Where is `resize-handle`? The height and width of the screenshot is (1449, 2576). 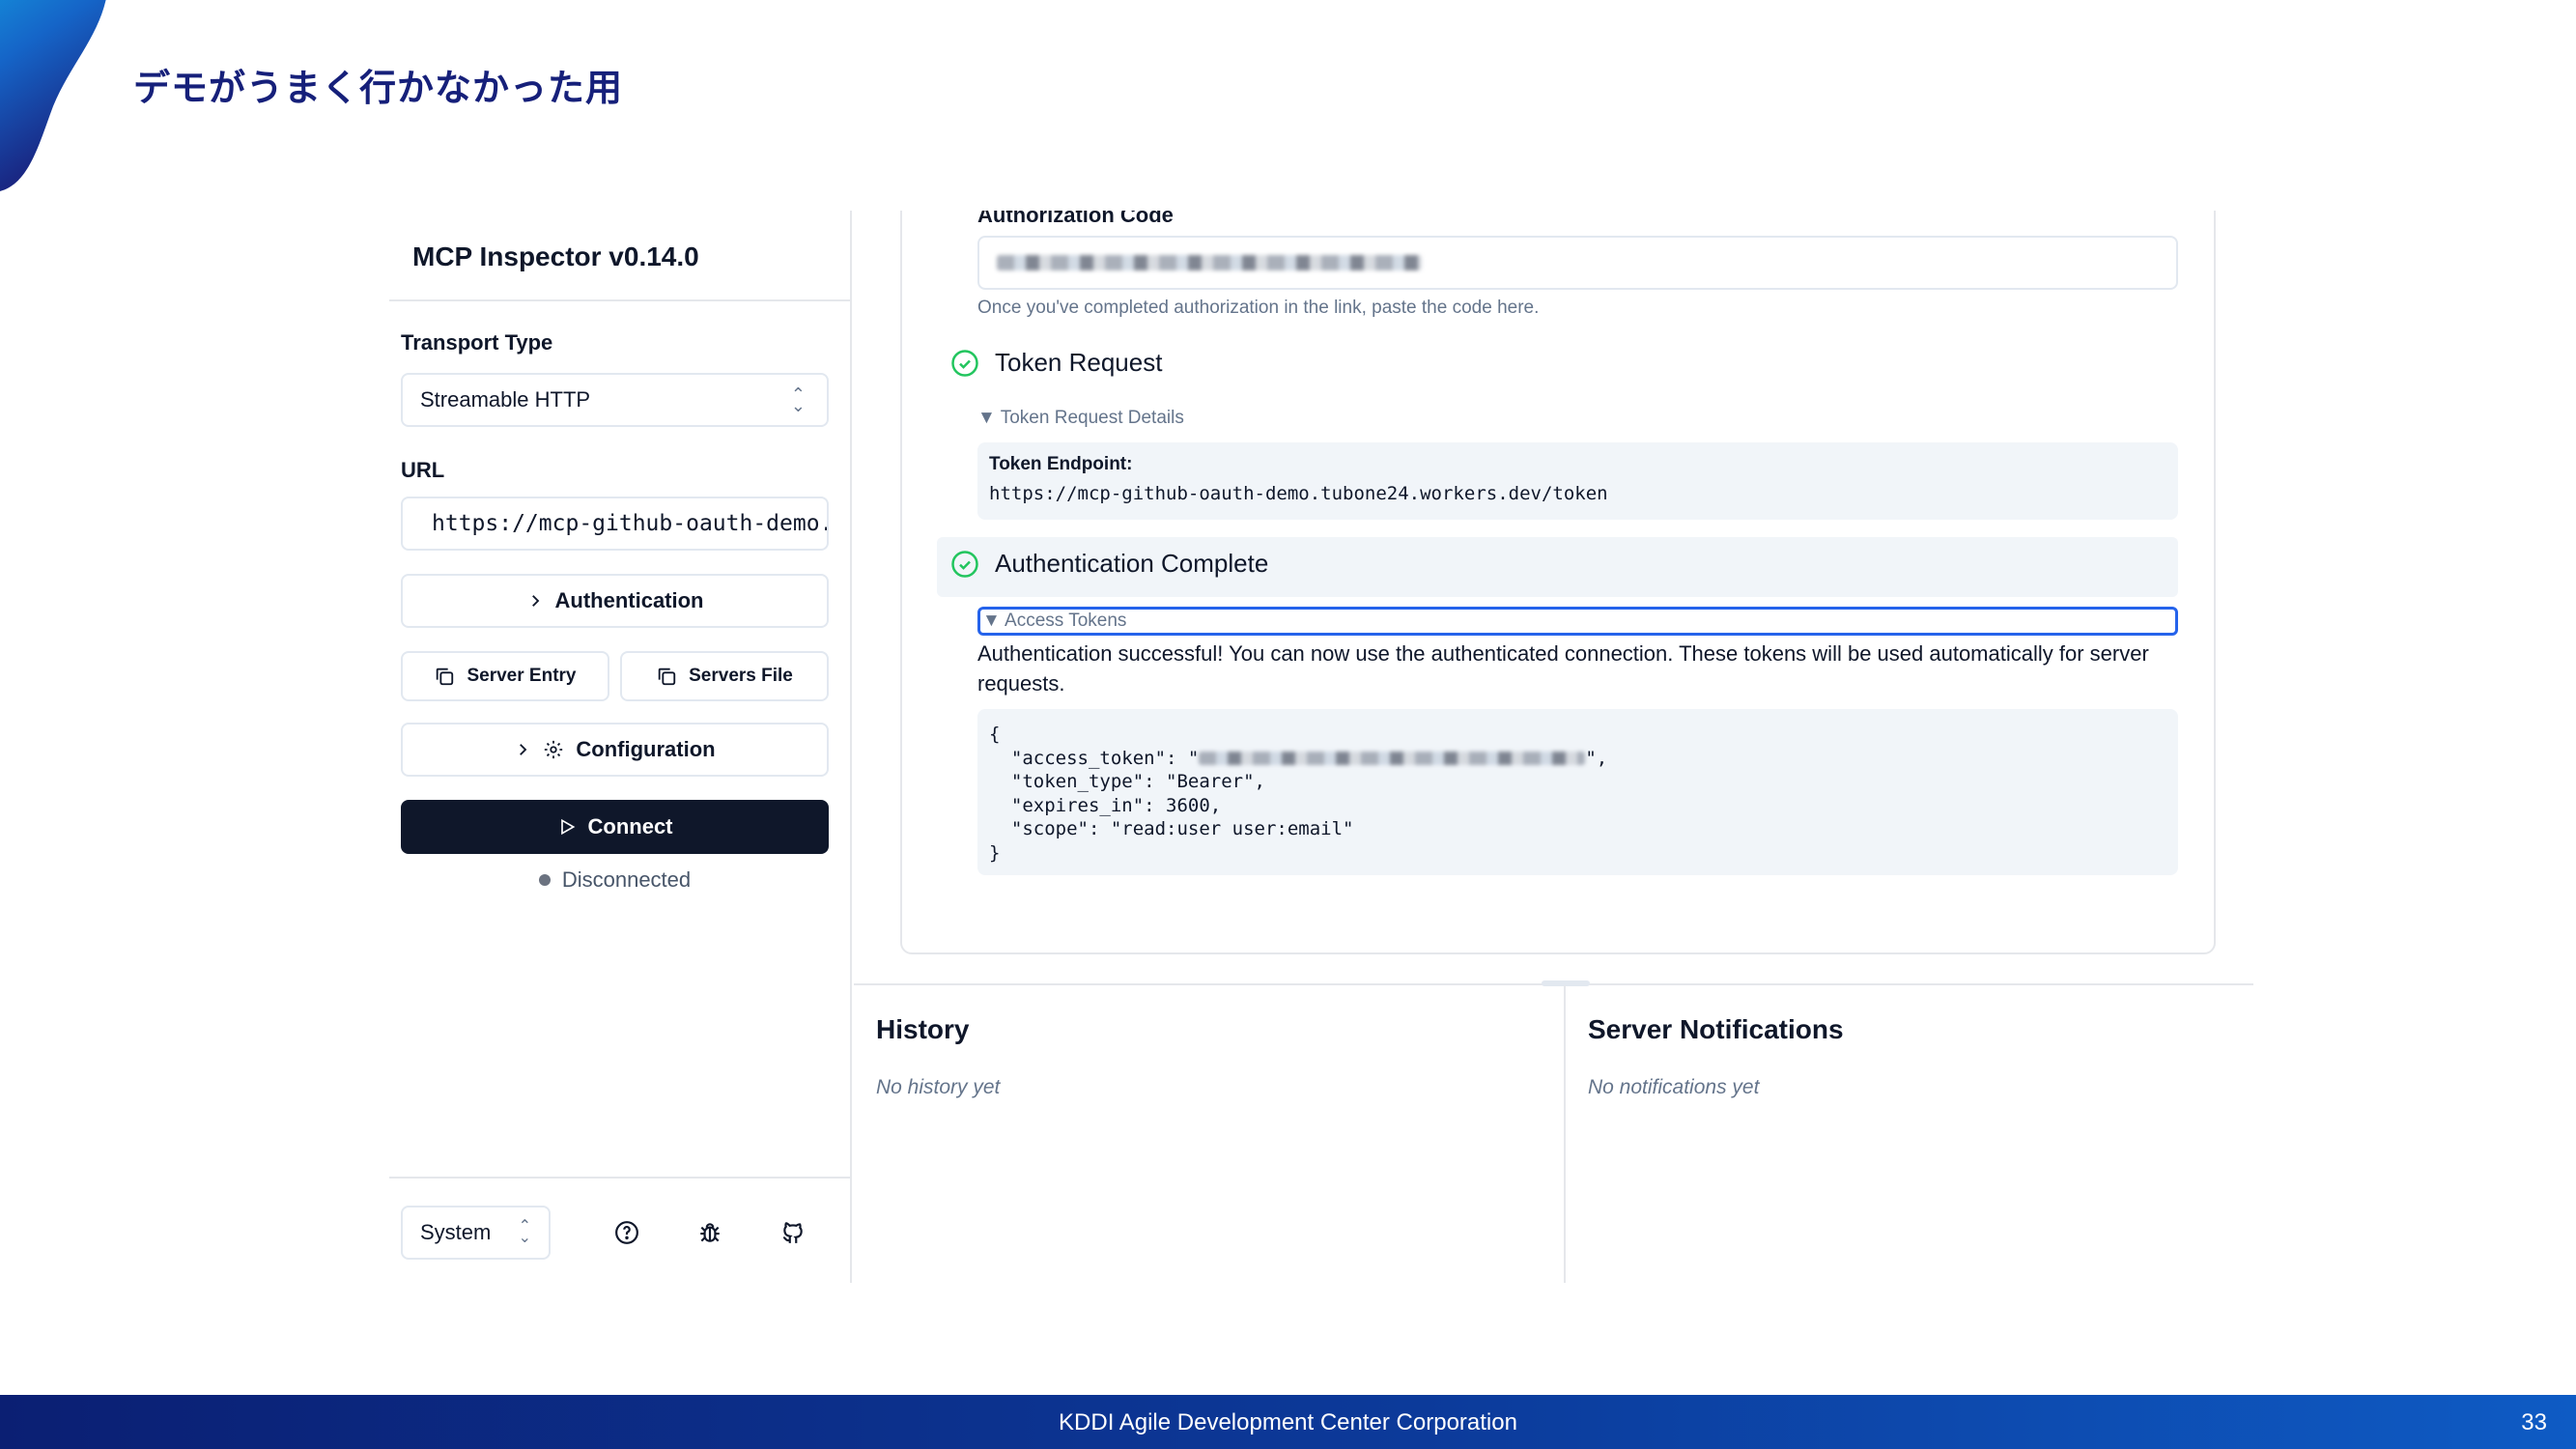
resize-handle is located at coordinates (1566, 983).